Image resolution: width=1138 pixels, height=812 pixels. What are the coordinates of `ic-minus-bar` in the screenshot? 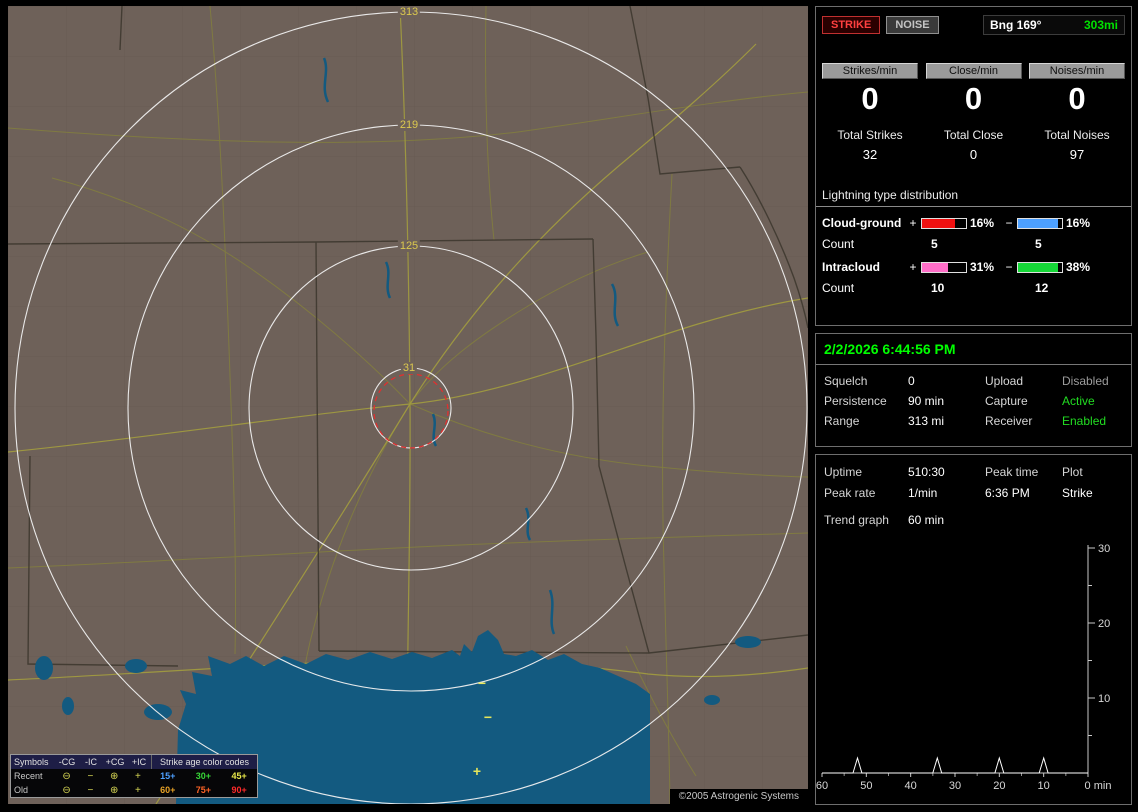 It's located at (1040, 267).